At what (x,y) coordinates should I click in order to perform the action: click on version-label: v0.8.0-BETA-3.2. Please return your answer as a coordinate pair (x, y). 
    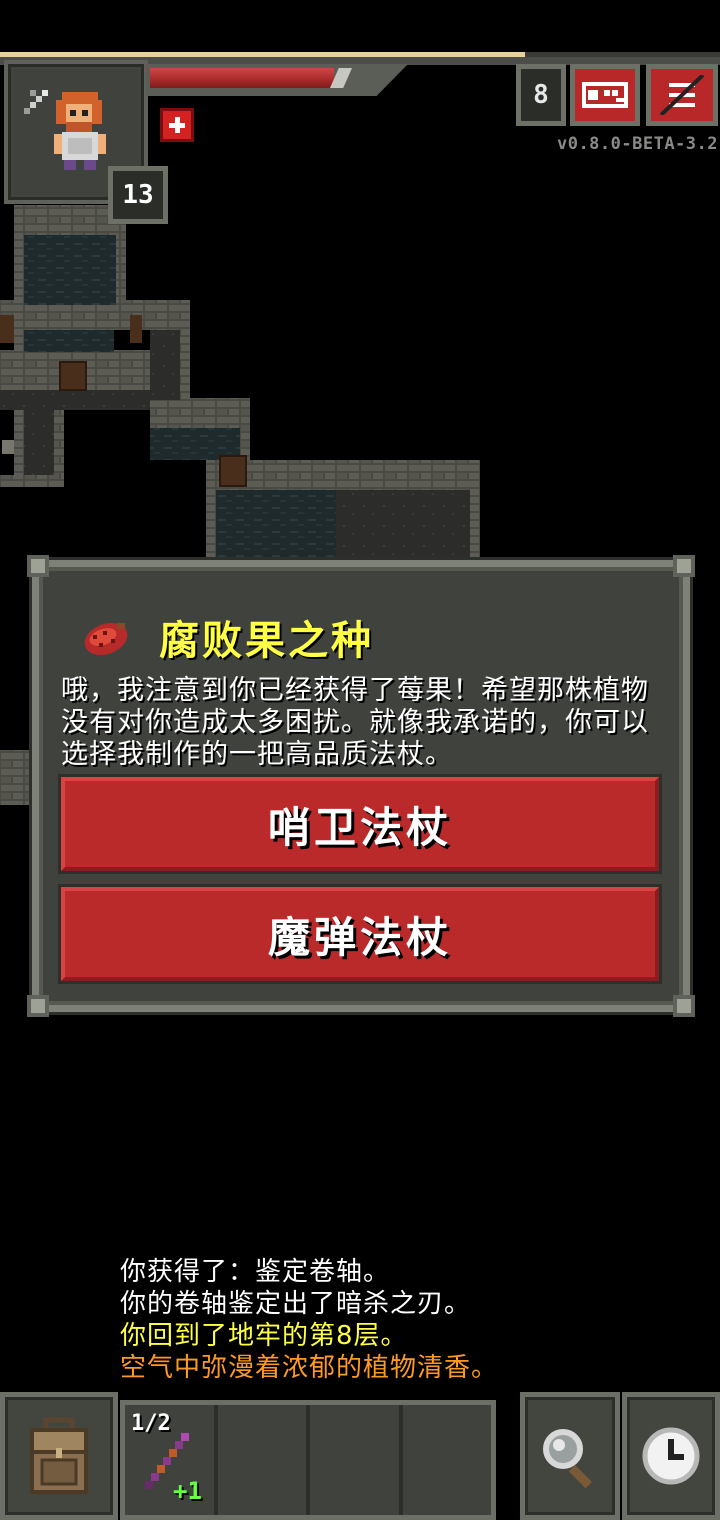
    Looking at the image, I should click on (637, 144).